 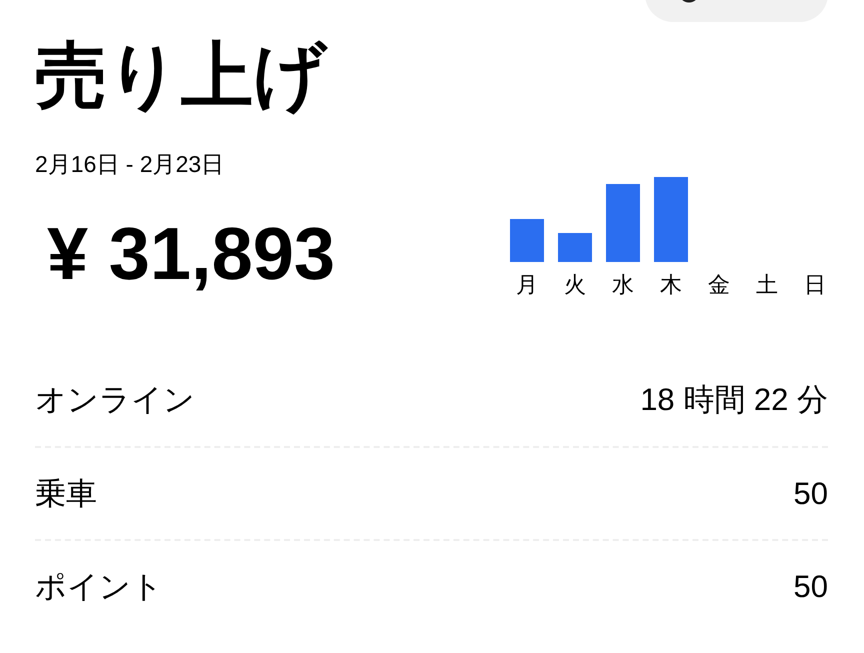 I want to click on page-title: 売り上げ, so click(x=182, y=76).